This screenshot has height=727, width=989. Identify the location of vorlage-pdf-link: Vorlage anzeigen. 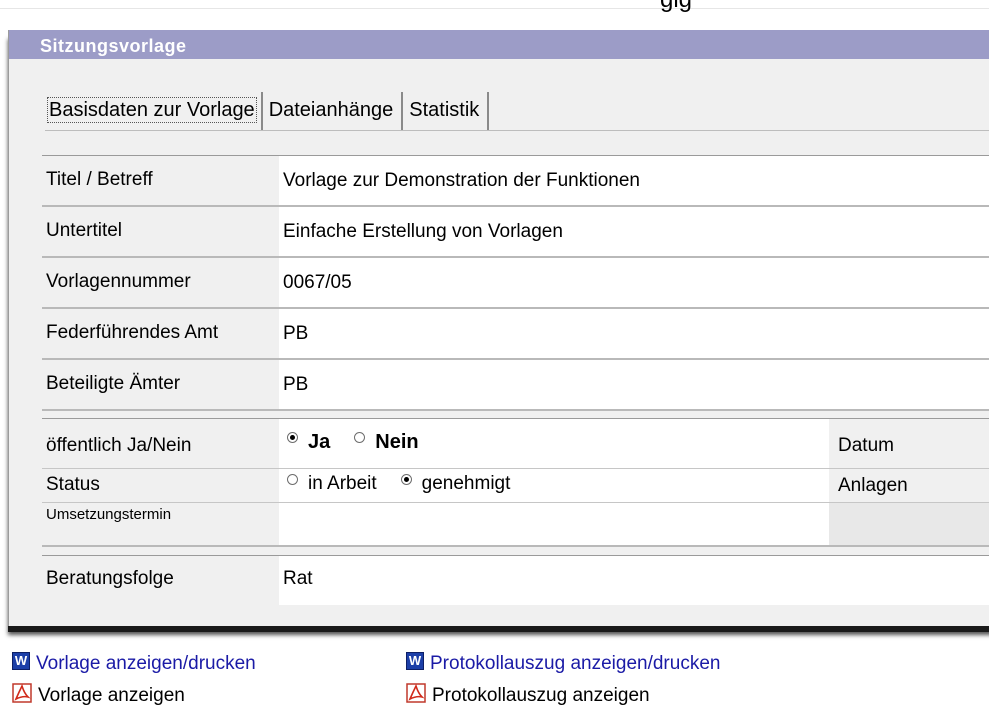
(98, 695).